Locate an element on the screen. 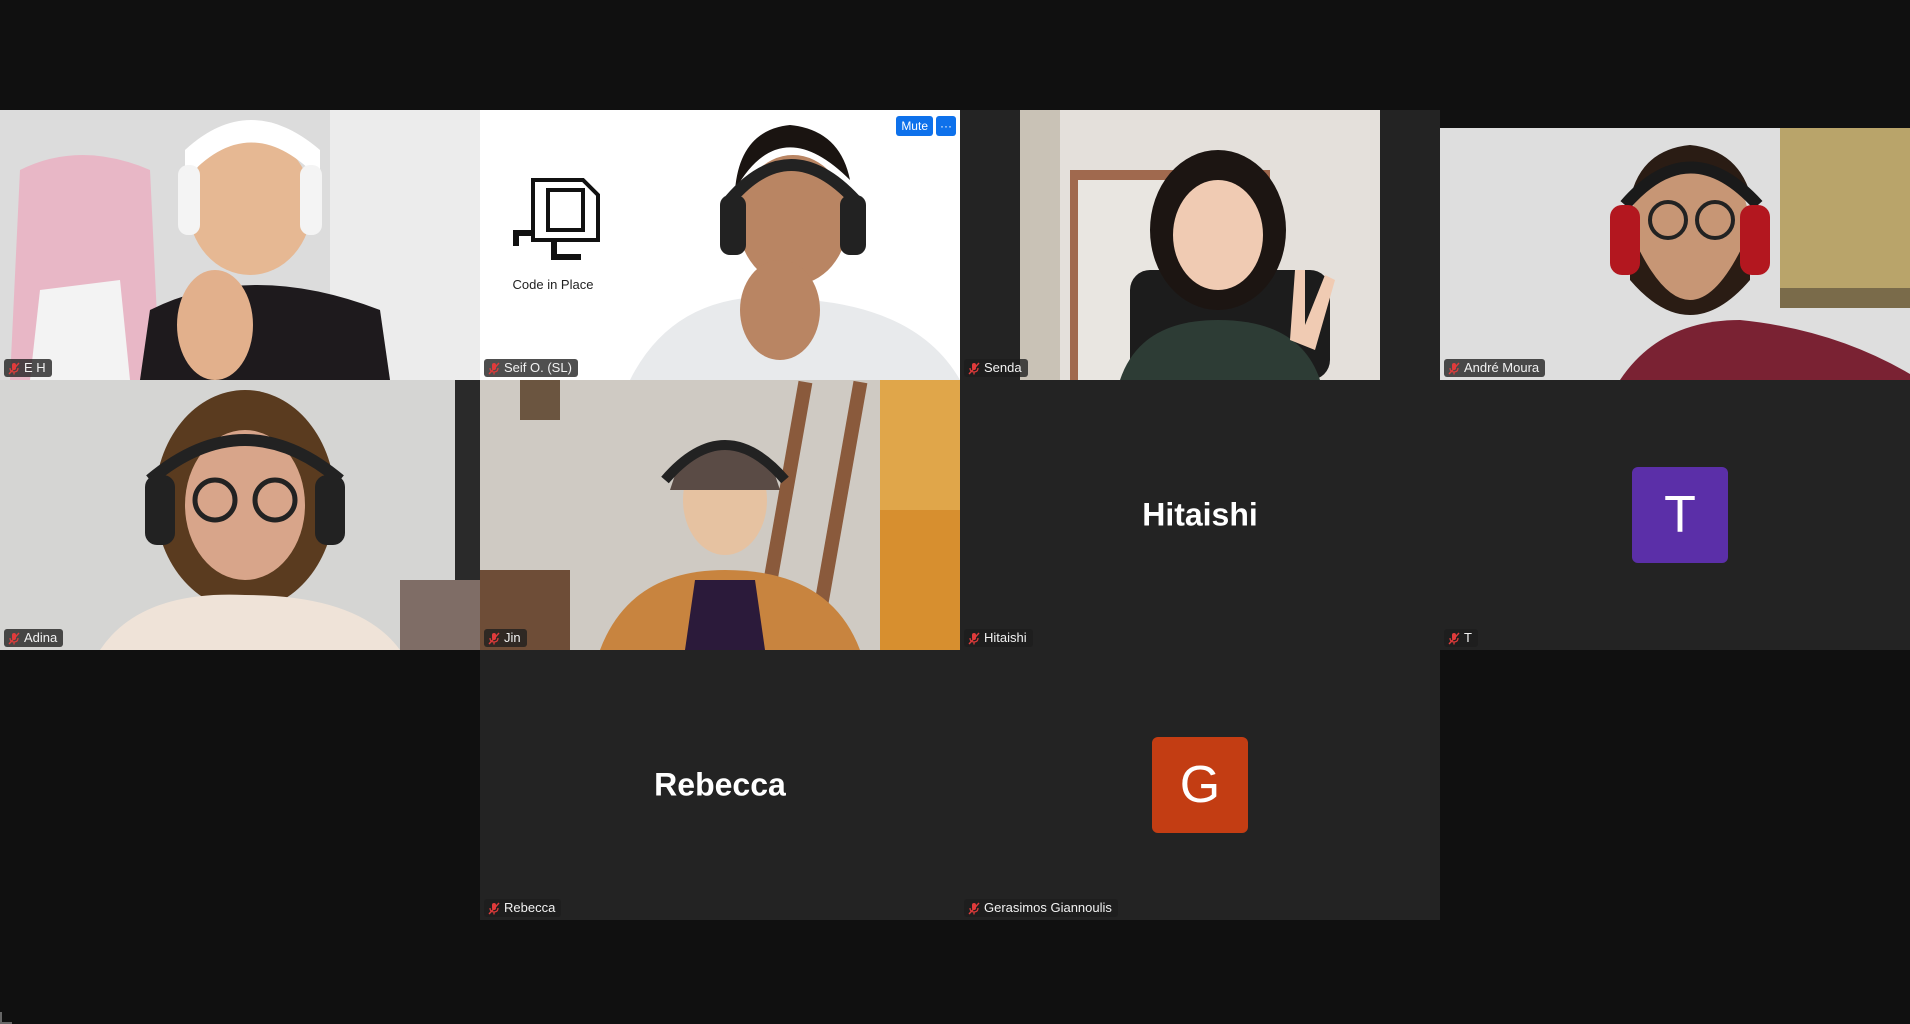 The width and height of the screenshot is (1910, 1024). participant-name-label: Gerasimos Giannoulis is located at coordinates (1041, 908).